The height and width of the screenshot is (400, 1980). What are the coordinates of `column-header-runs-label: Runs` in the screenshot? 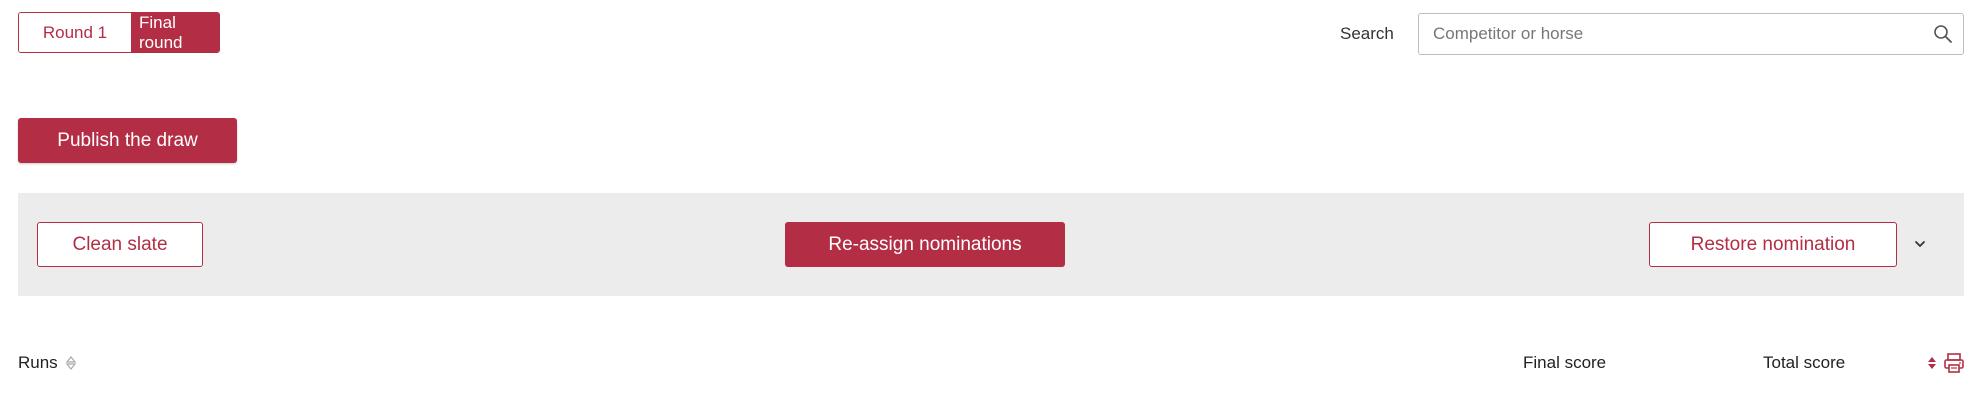 It's located at (38, 362).